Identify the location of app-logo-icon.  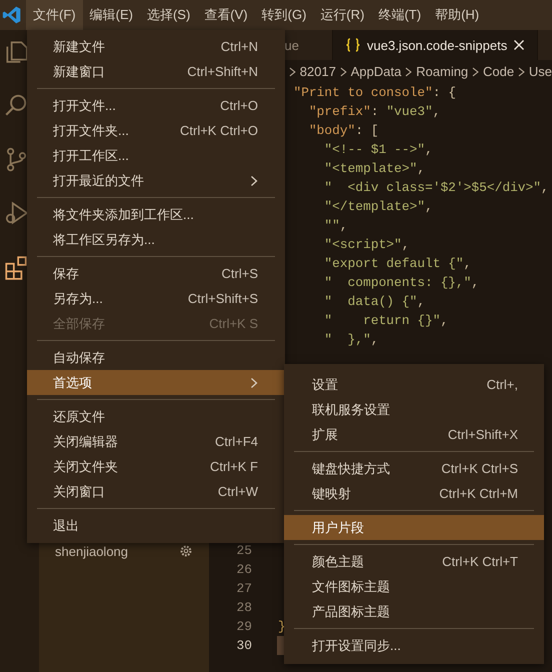
(12, 15).